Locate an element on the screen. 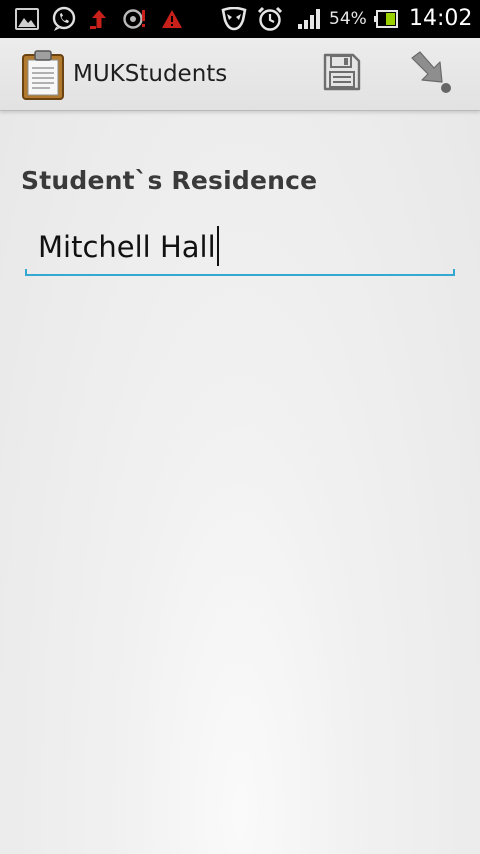 The height and width of the screenshot is (854, 480). chat-alert-icon is located at coordinates (135, 19).